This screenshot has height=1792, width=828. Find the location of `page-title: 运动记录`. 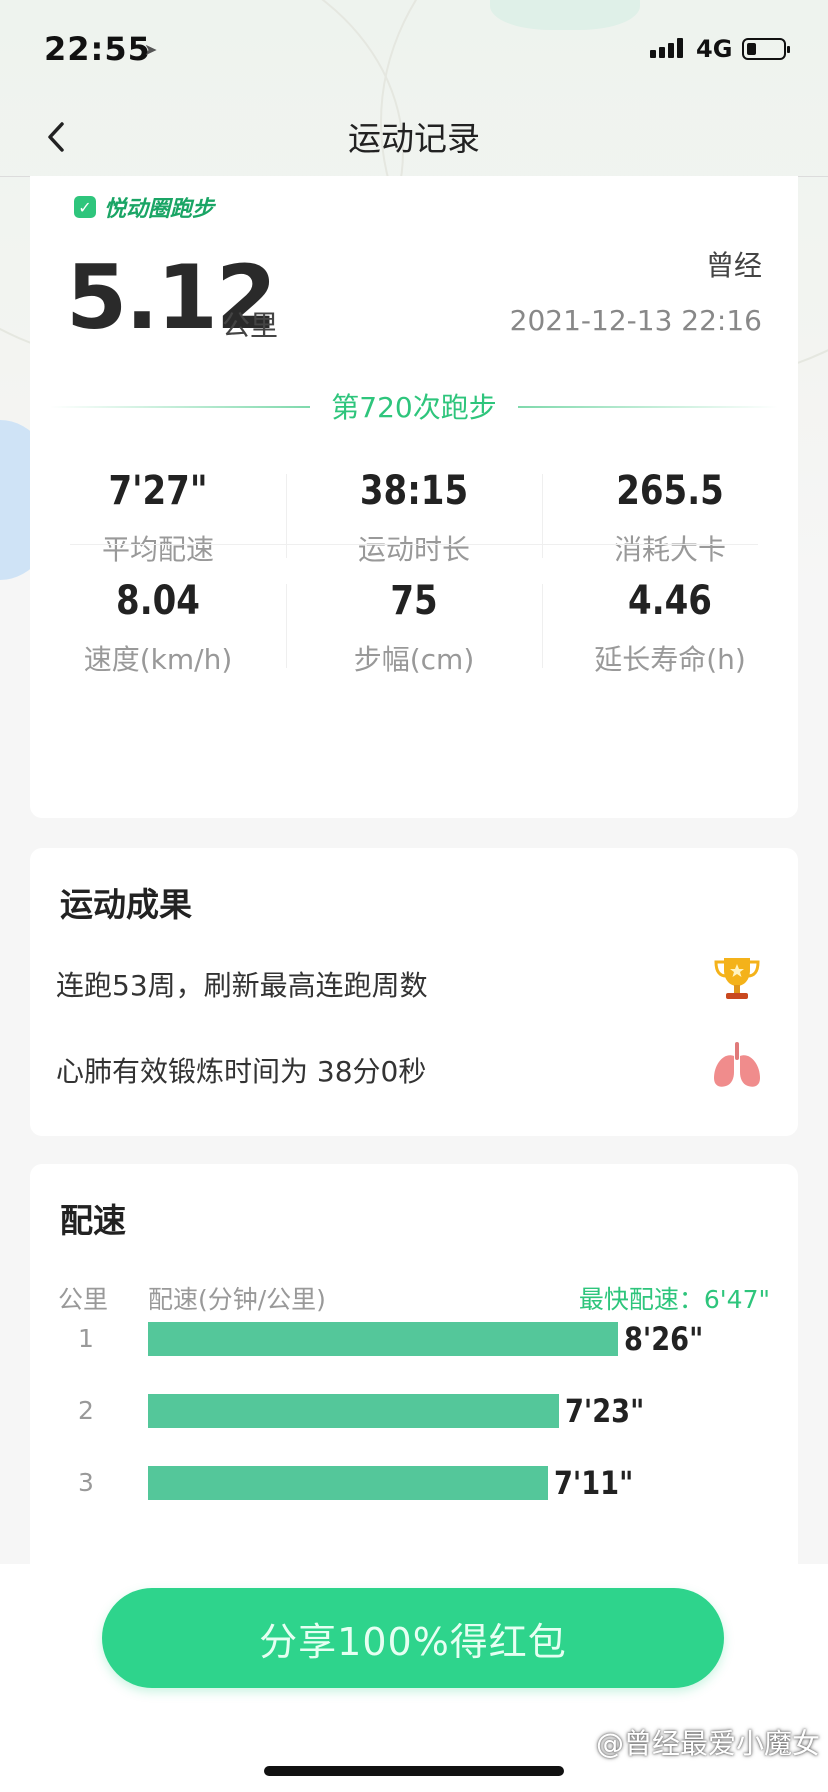

page-title: 运动记录 is located at coordinates (414, 138).